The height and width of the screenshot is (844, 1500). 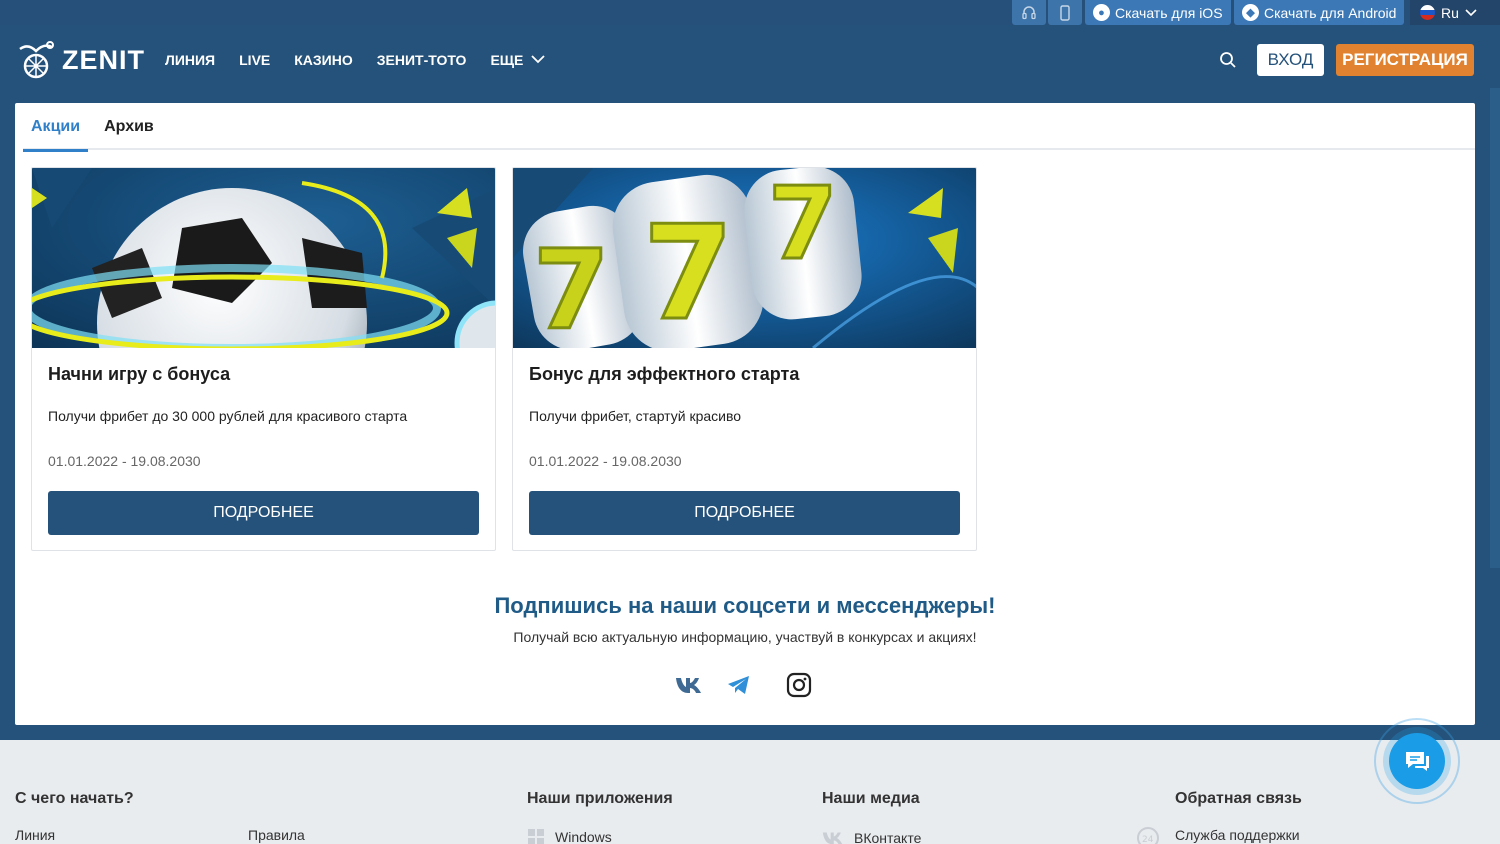 I want to click on main-nav: ЛИНИЯ LIVE КАЗИНО ЗЕНИТ-ТОТО ЕЩЕ, so click(x=355, y=59).